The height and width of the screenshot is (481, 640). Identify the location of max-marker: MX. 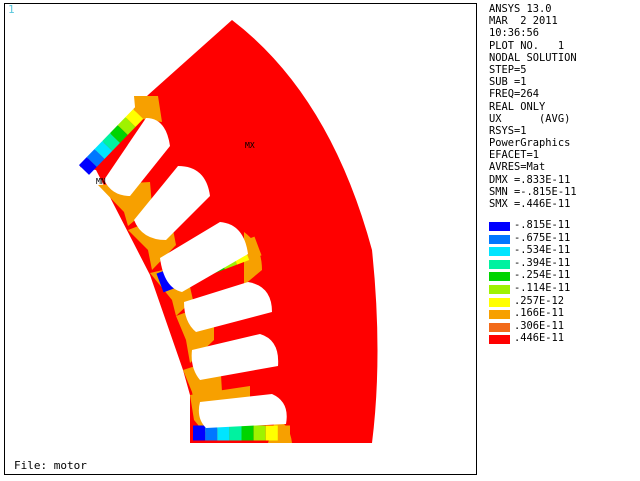
(250, 145).